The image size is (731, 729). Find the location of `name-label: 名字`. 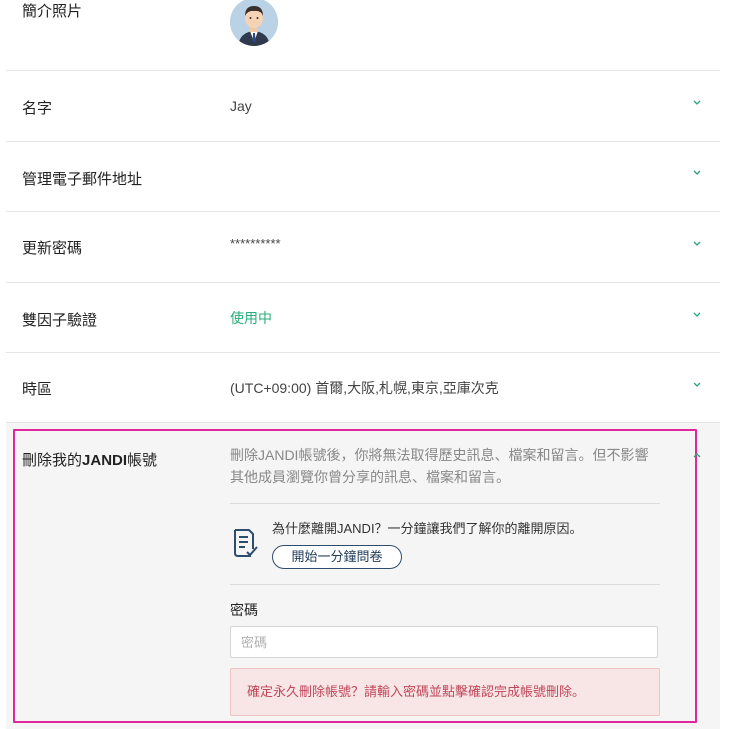

name-label: 名字 is located at coordinates (37, 108).